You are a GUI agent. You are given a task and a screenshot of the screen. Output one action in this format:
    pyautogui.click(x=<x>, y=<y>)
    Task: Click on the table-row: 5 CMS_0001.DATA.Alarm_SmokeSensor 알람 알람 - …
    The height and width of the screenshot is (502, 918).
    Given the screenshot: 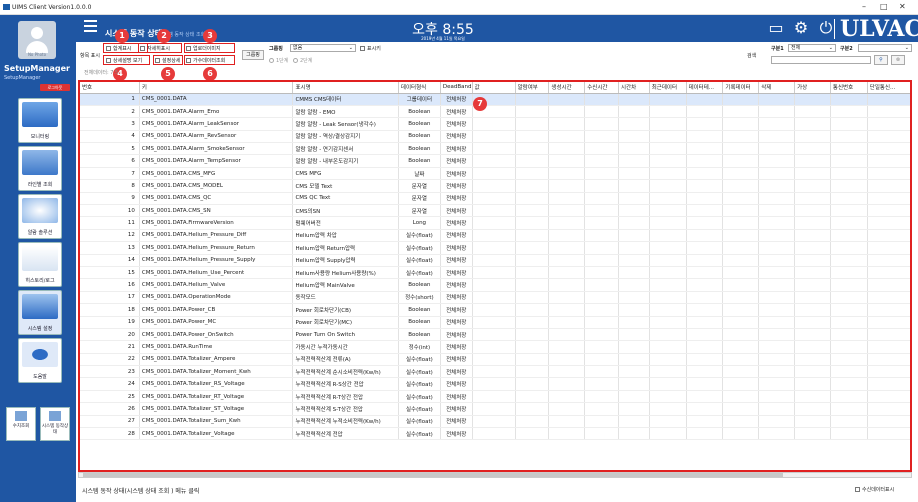 What is the action you would take?
    pyautogui.click(x=495, y=149)
    